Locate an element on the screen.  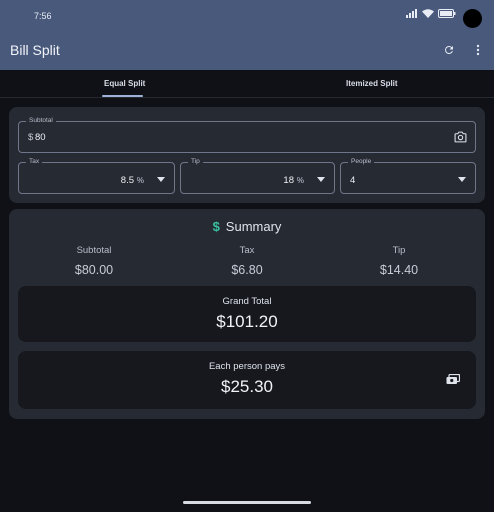
summary-title: Summary is located at coordinates (253, 226).